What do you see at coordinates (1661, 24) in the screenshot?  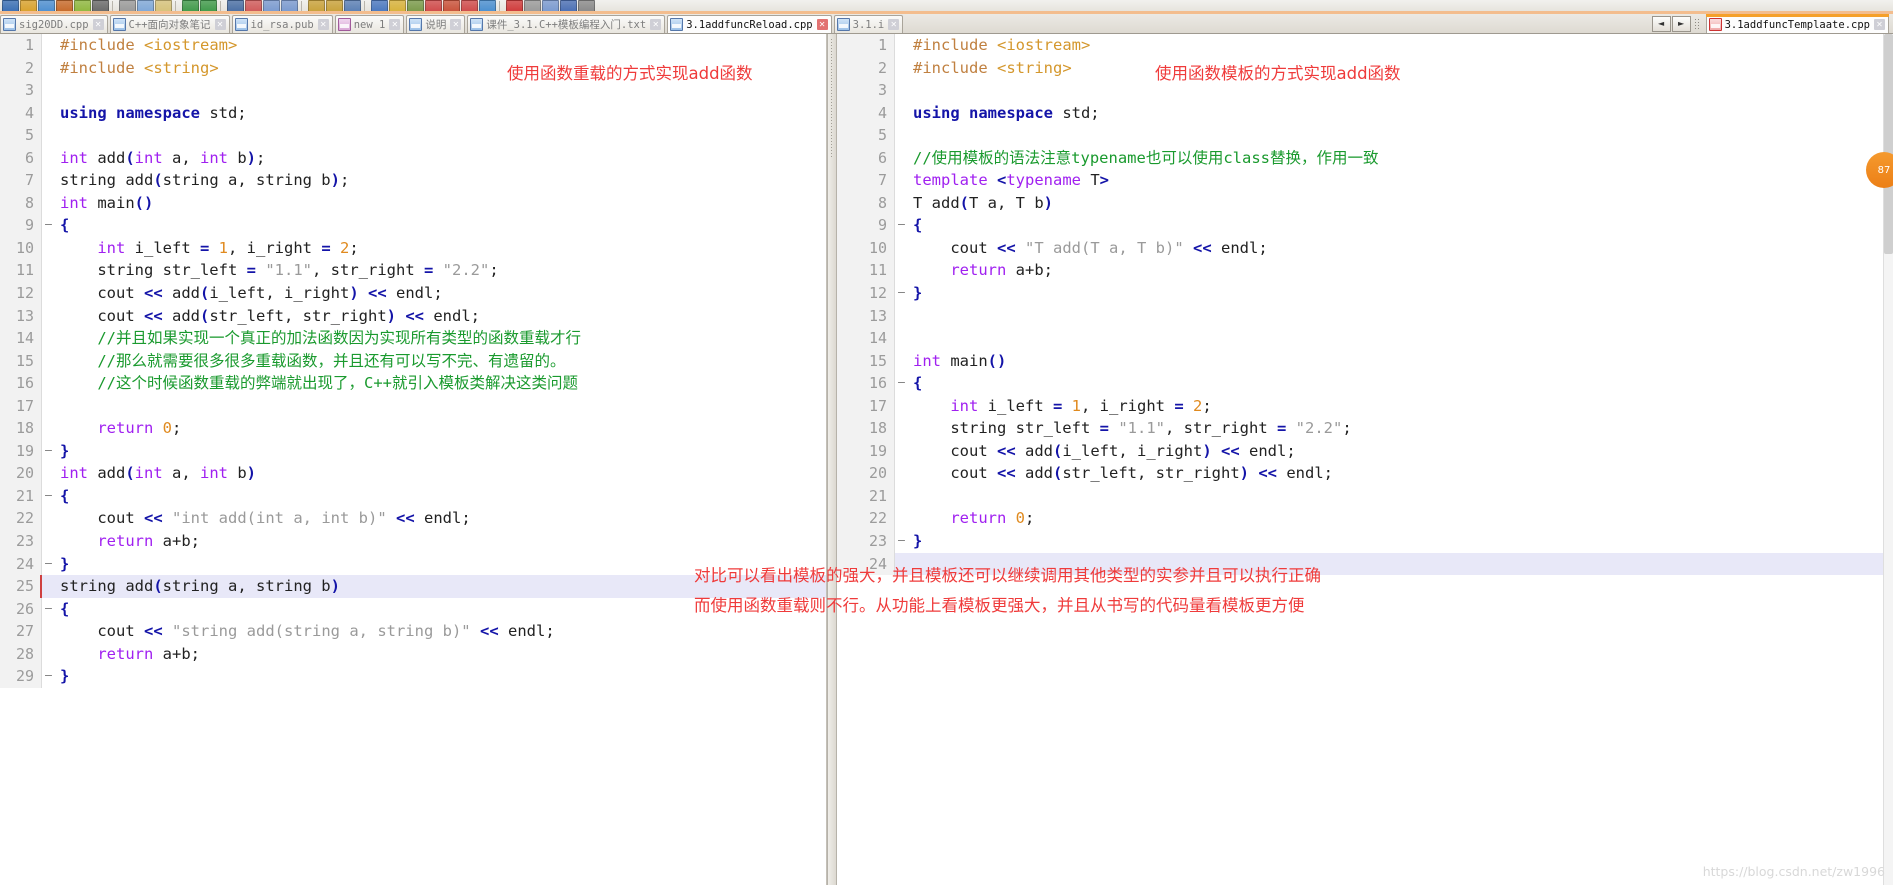 I see `tab-scroll-left-button: ◄` at bounding box center [1661, 24].